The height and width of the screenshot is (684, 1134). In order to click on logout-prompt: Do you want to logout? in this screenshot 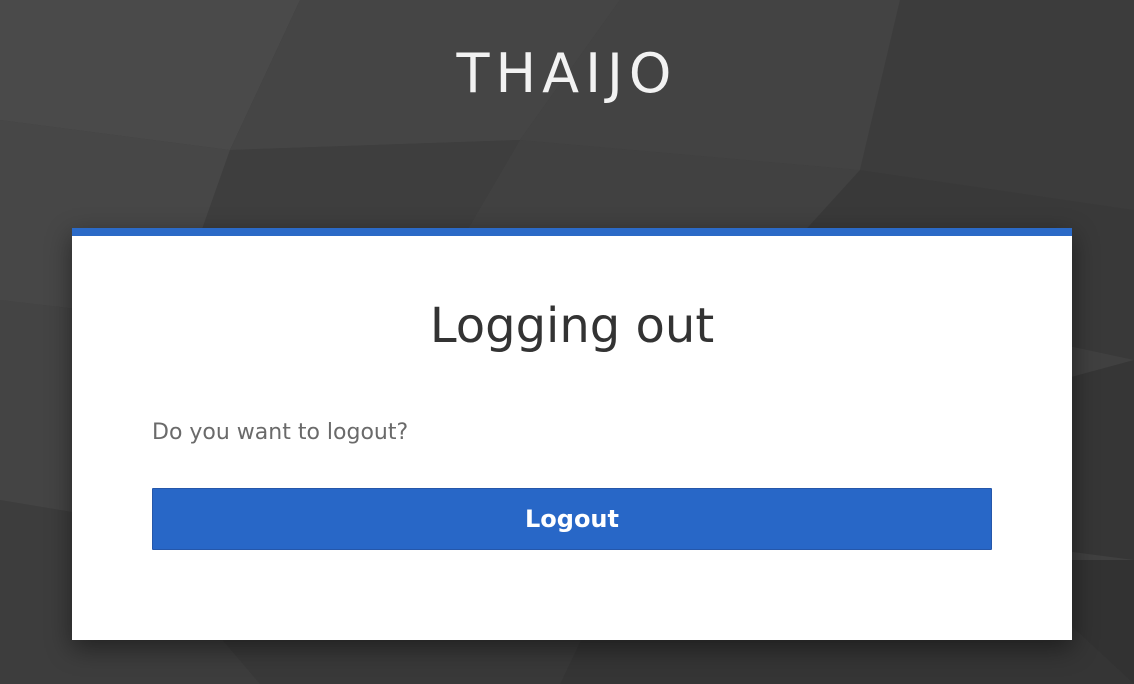, I will do `click(280, 432)`.